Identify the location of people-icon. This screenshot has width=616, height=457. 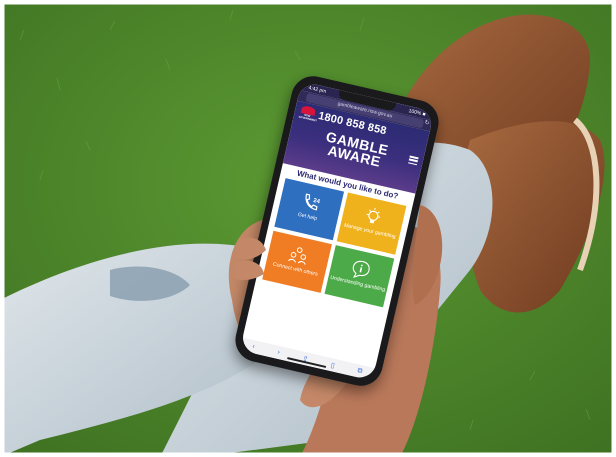
(297, 256).